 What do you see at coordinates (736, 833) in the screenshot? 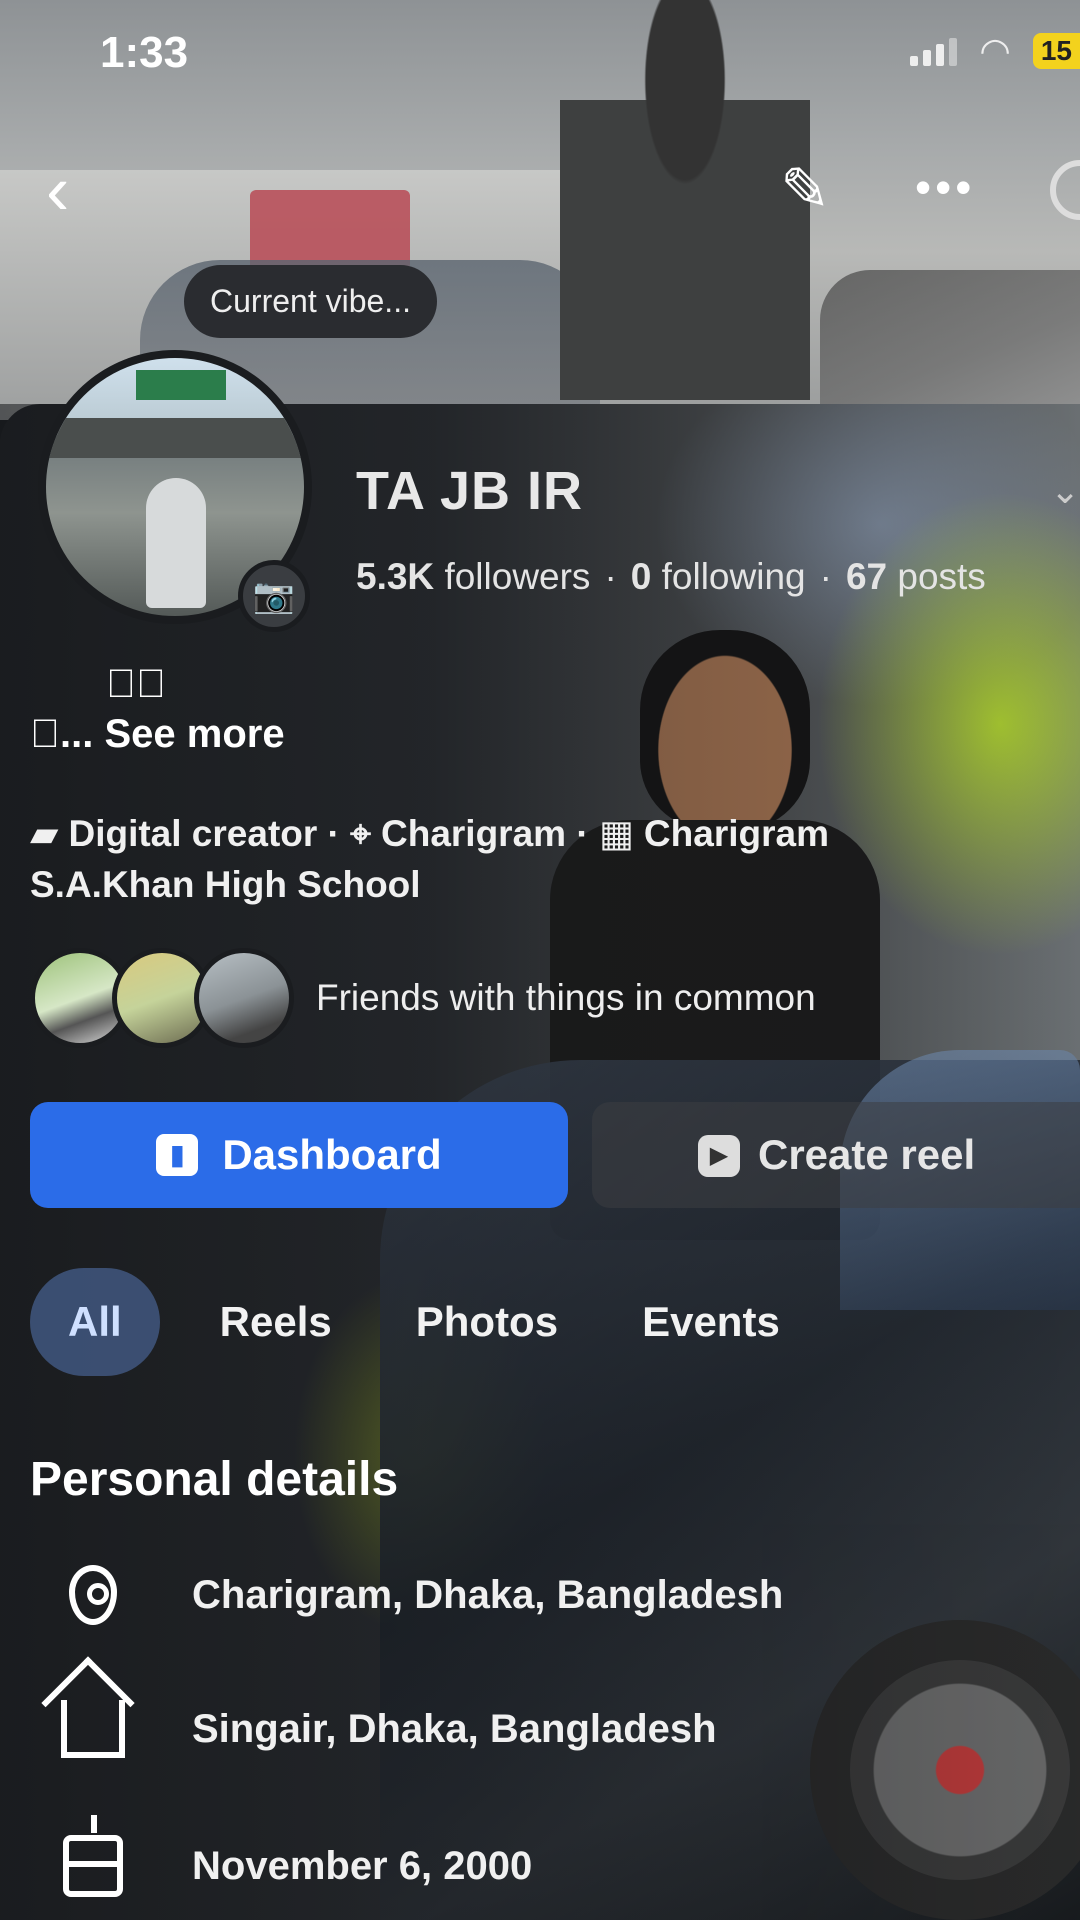
I see `workplace-text: Charigram` at bounding box center [736, 833].